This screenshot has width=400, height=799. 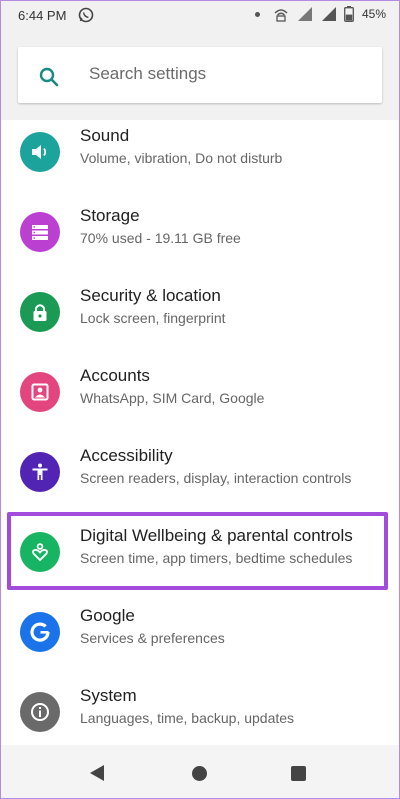 I want to click on status-icons: 45%, so click(x=320, y=14).